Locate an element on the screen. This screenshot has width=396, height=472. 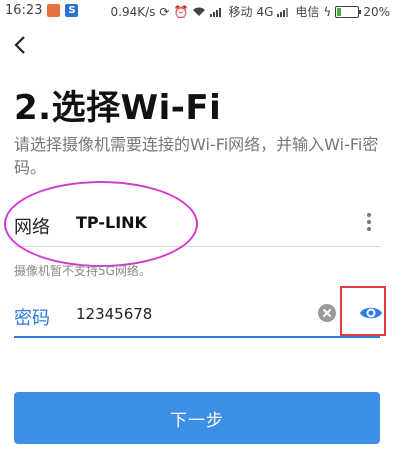
status-bar-right: 0.94K/s ⟳ ⏰ 移动 4G 电信 ϟ 20% is located at coordinates (250, 11).